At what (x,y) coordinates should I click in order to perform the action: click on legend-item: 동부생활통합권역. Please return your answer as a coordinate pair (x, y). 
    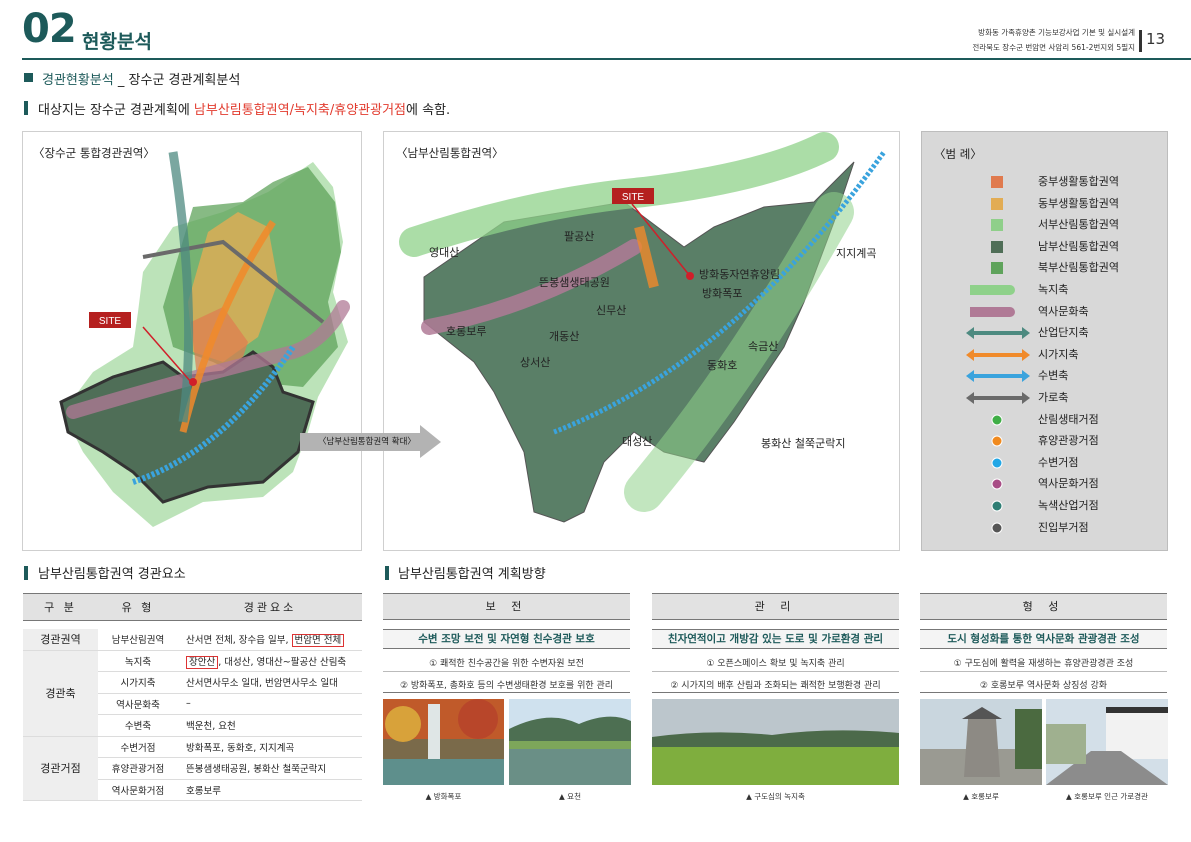
    Looking at the image, I should click on (1044, 203).